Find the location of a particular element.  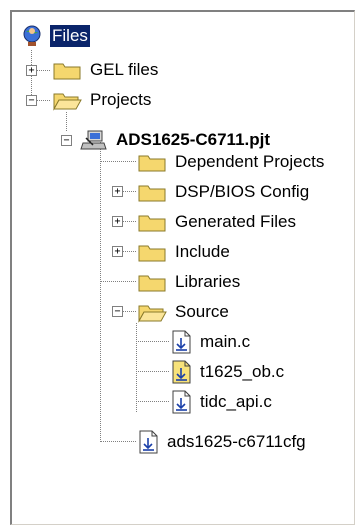

tree-item-label: DSP/BIOS Config is located at coordinates (242, 191).